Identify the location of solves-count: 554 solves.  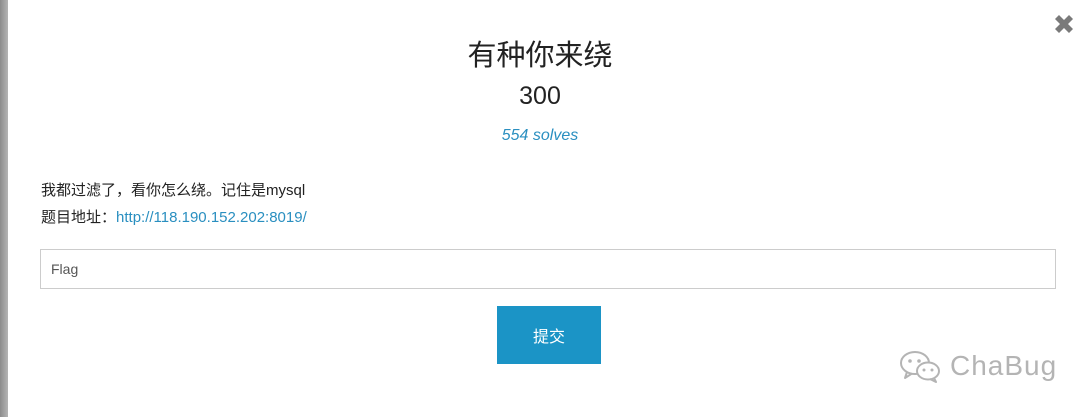
(540, 136).